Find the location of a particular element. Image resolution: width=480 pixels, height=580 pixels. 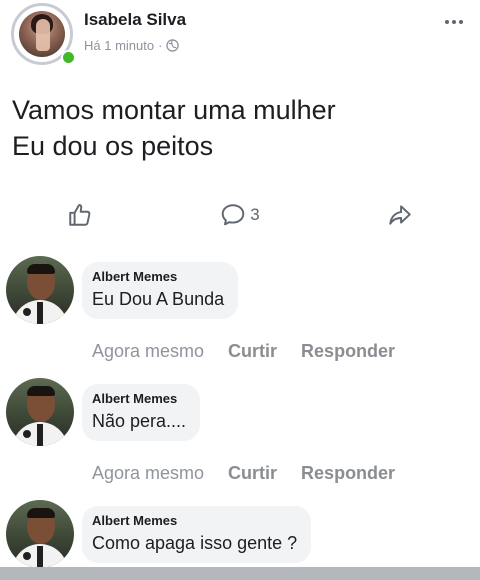

comment-bubble: Albert Memes Como apaga isso gente ? is located at coordinates (197, 534).